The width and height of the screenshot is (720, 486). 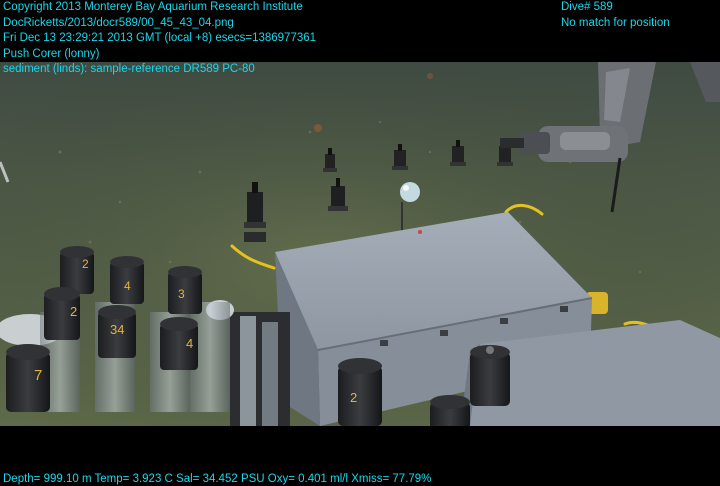 What do you see at coordinates (118, 22) in the screenshot?
I see `image-path-line: DocRicketts/2013/docr589/00_45_43_04.png` at bounding box center [118, 22].